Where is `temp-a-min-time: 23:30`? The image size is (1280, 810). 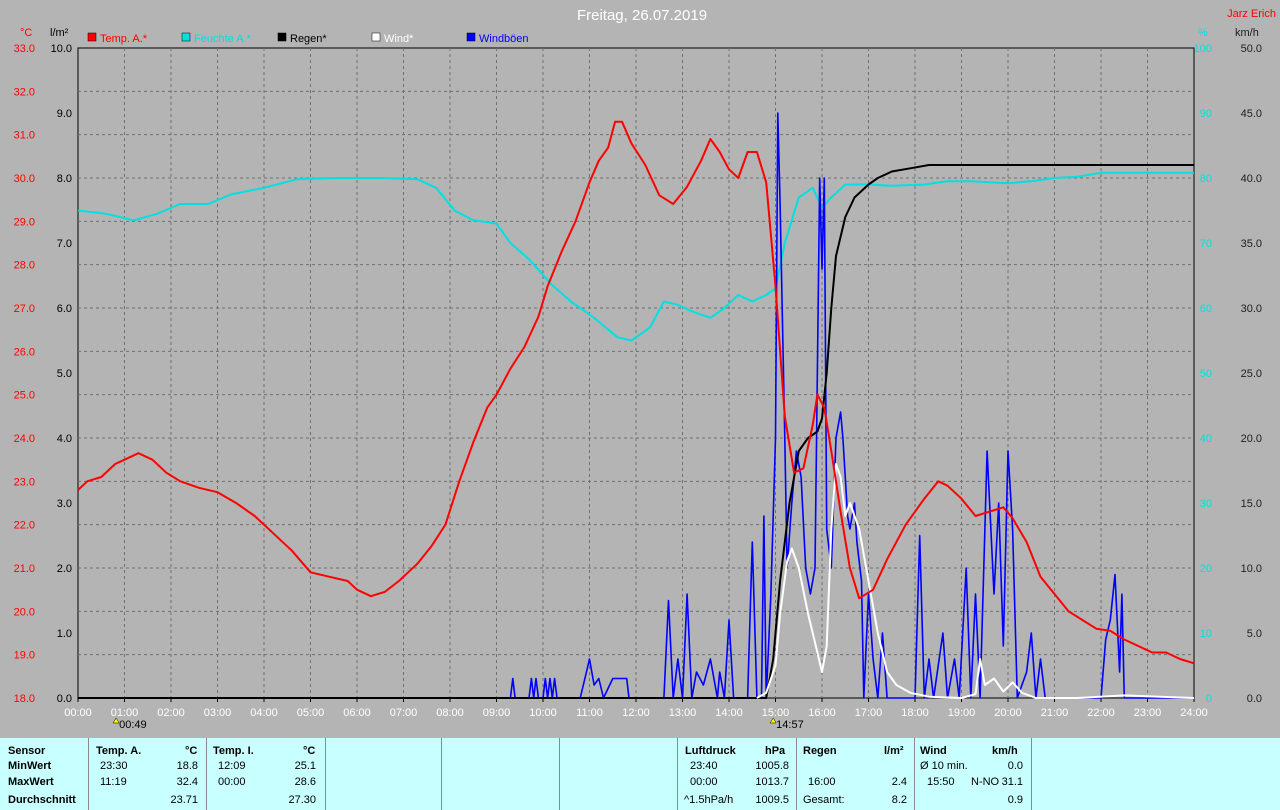 temp-a-min-time: 23:30 is located at coordinates (114, 766).